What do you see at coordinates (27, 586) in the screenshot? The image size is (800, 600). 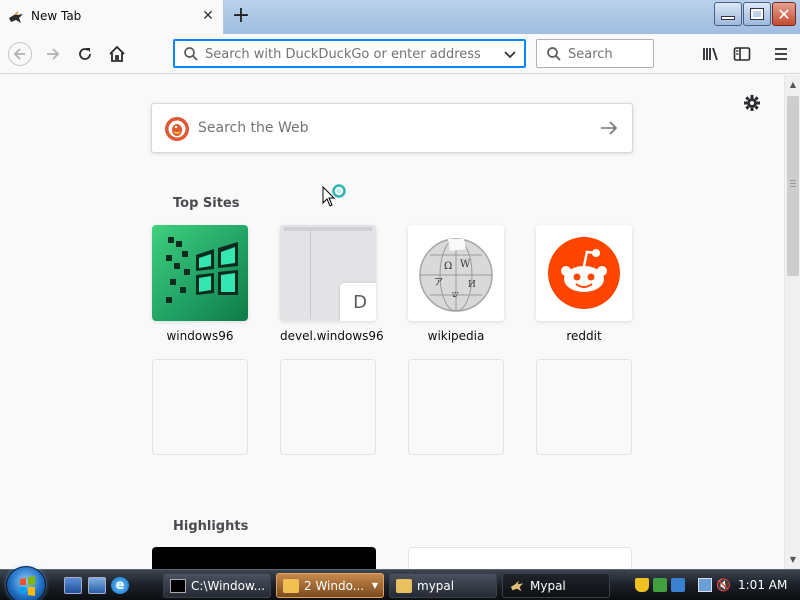 I see `windows-logo-icon` at bounding box center [27, 586].